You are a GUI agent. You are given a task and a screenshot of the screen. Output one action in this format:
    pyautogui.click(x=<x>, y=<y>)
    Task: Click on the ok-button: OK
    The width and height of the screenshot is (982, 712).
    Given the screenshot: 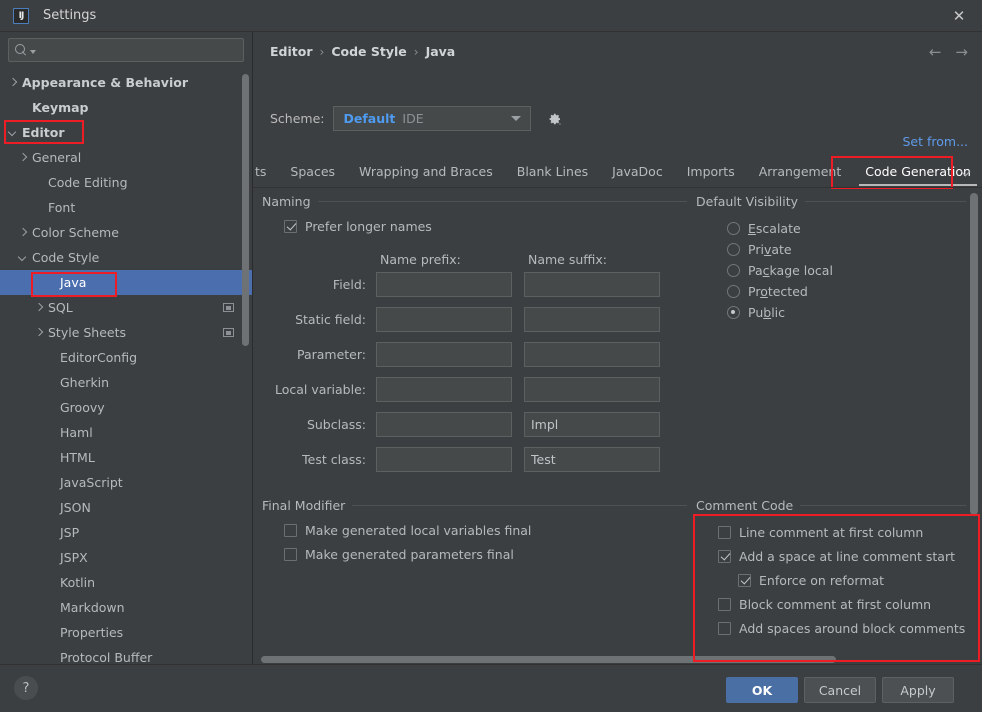 What is the action you would take?
    pyautogui.click(x=762, y=690)
    